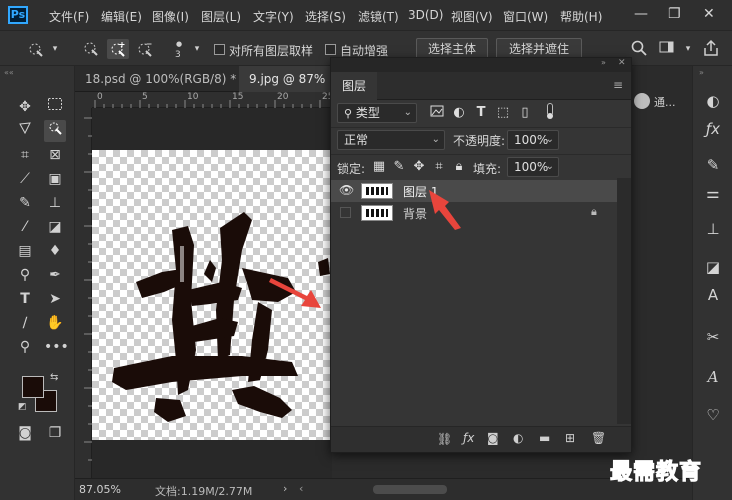  I want to click on channels-icon, so click(642, 101).